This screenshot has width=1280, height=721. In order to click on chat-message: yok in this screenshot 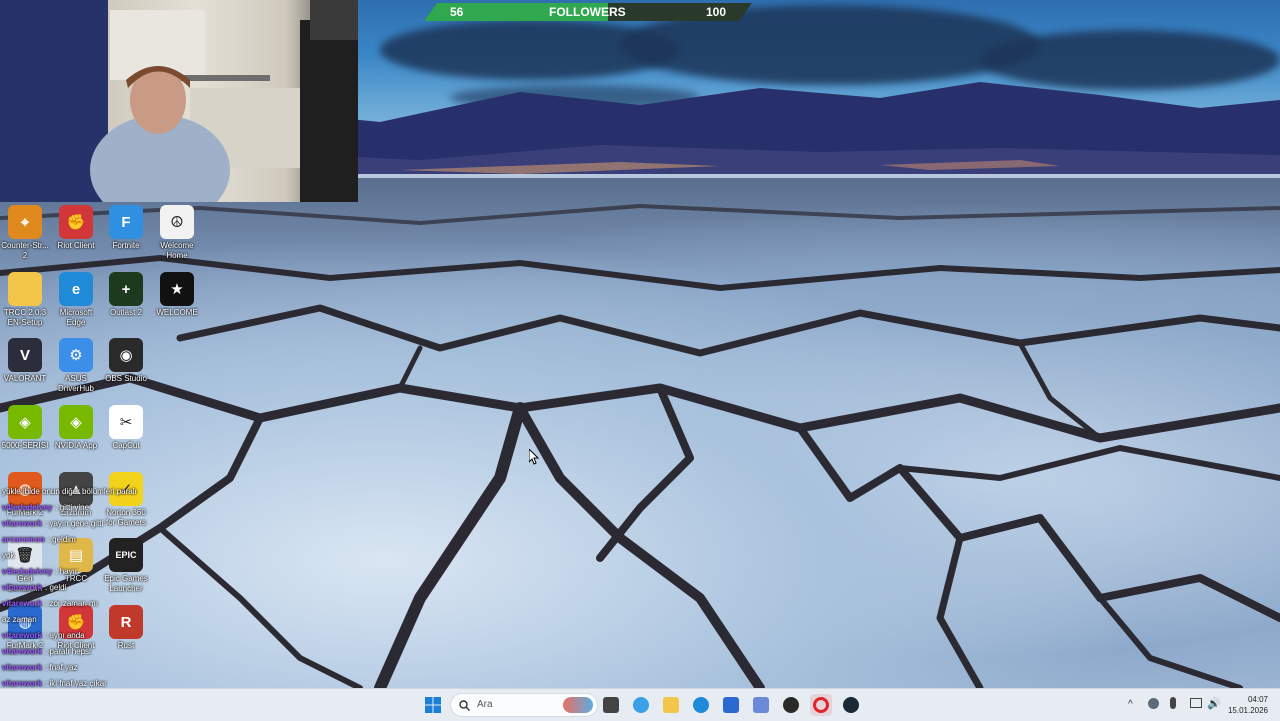, I will do `click(117, 556)`.